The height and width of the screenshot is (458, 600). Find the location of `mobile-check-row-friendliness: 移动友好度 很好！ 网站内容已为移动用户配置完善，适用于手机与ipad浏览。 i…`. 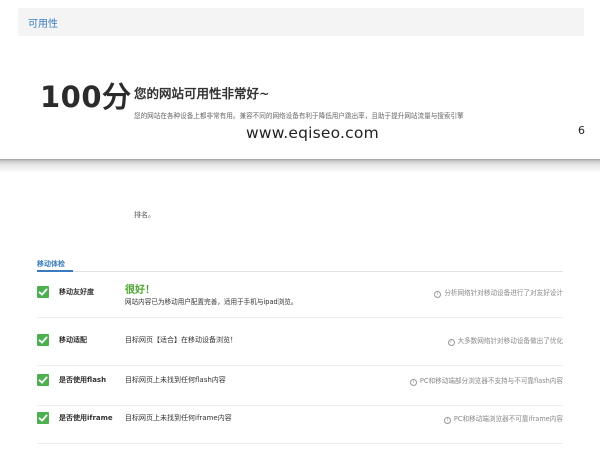

mobile-check-row-friendliness: 移动友好度 很好！ 网站内容已为移动用户配置完善，适用于手机与ipad浏览。 i… is located at coordinates (300, 308).